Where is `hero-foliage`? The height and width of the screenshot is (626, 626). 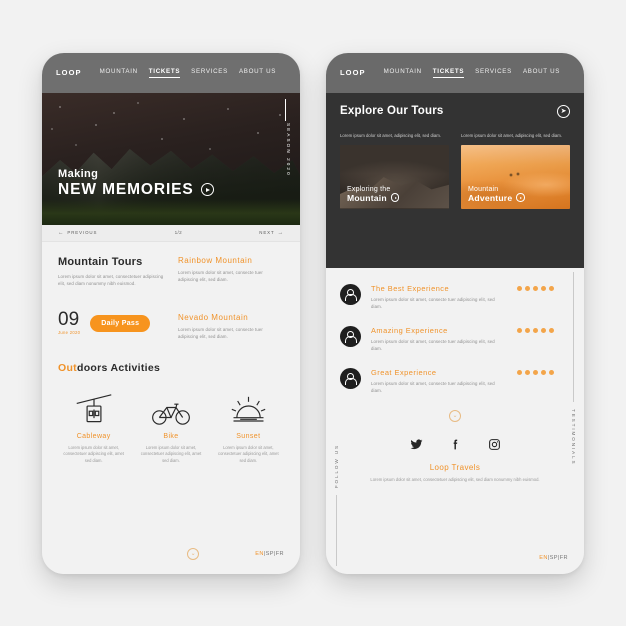
hero-foliage is located at coordinates (171, 211).